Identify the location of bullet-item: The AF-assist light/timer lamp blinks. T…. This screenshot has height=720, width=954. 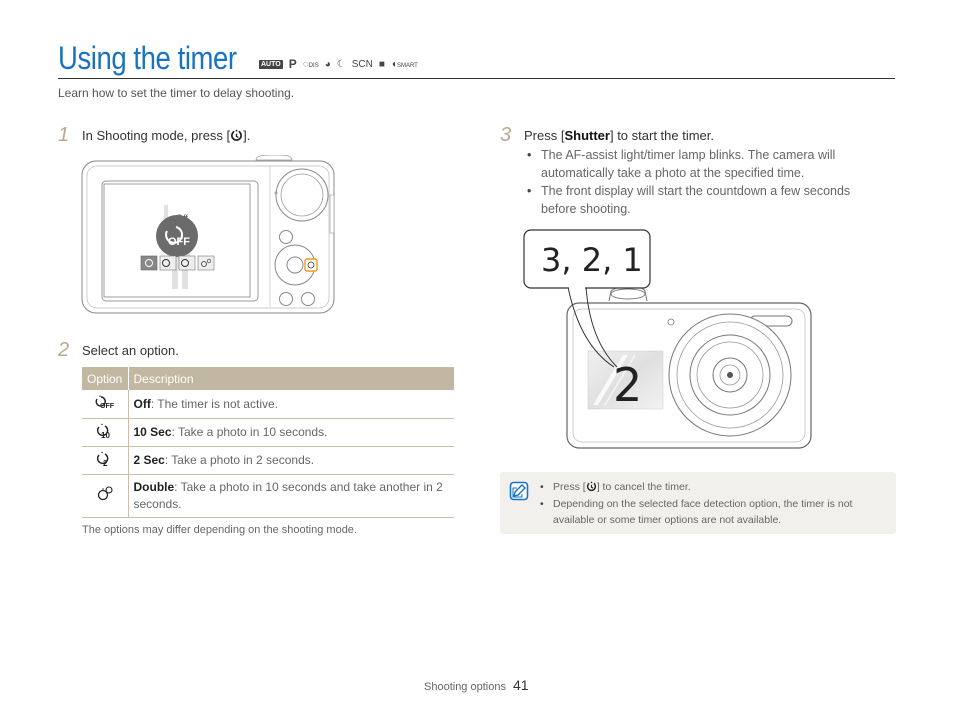
(697, 164).